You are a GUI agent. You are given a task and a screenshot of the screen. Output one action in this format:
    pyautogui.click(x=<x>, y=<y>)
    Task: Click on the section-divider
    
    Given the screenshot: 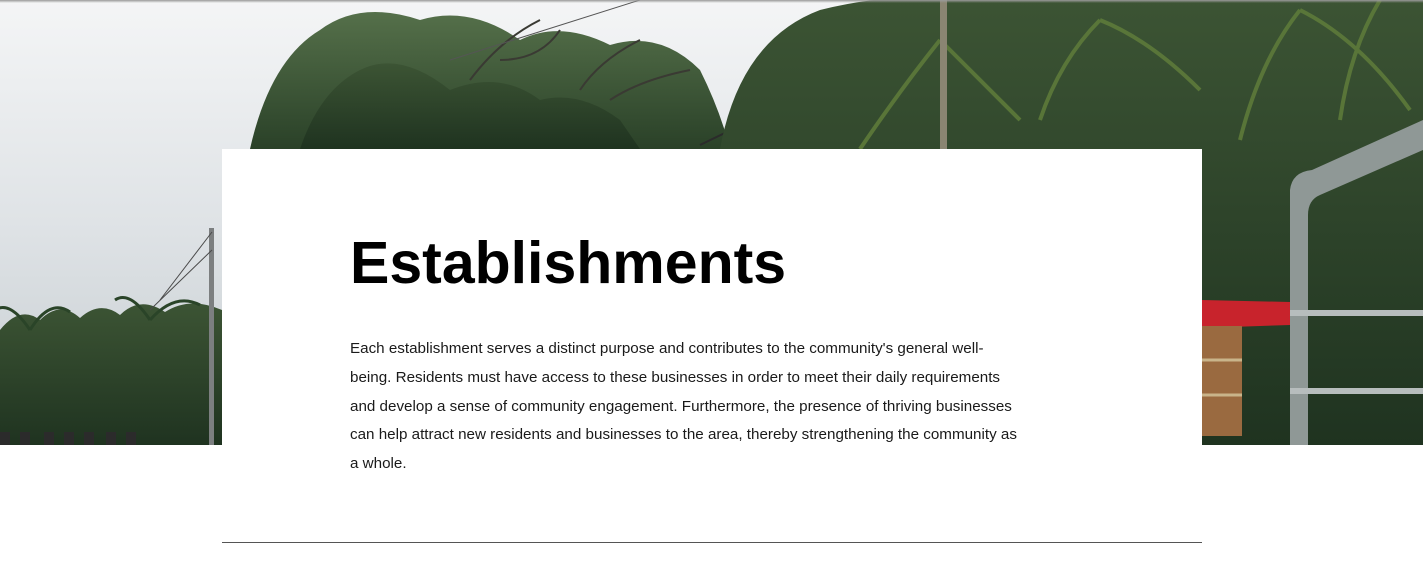 What is the action you would take?
    pyautogui.click(x=712, y=542)
    